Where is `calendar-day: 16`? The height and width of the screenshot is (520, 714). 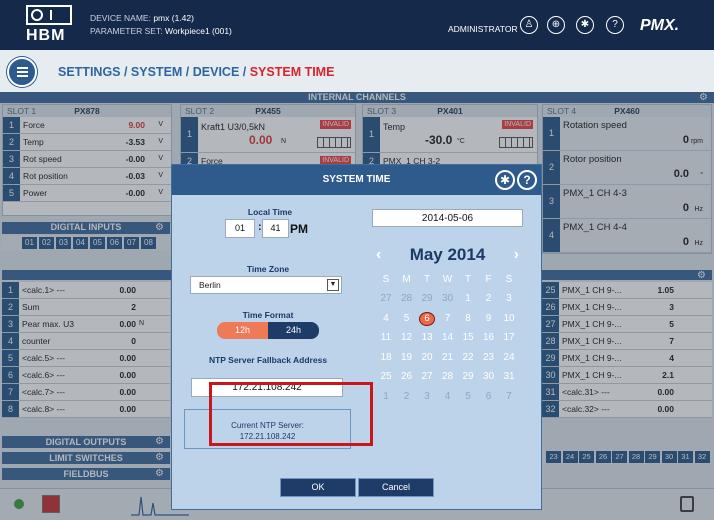
calendar-day: 16 is located at coordinates (489, 338).